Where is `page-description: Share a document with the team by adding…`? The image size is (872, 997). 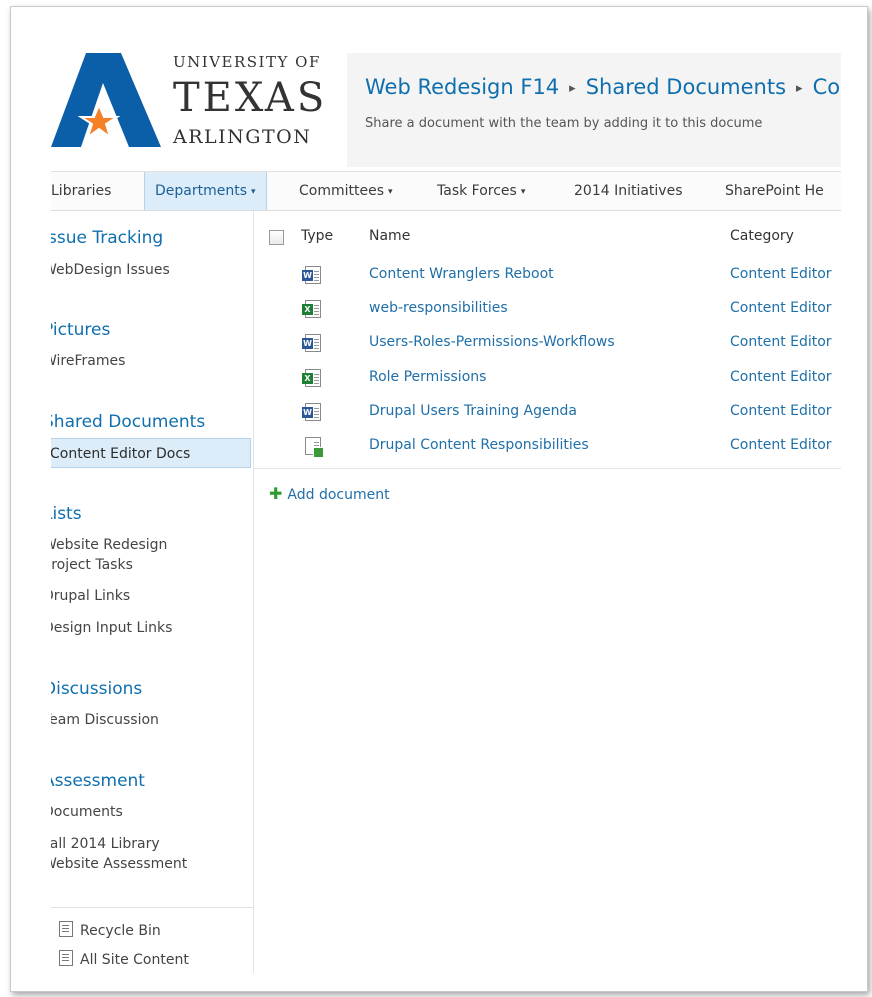
page-description: Share a document with the team by adding… is located at coordinates (564, 123).